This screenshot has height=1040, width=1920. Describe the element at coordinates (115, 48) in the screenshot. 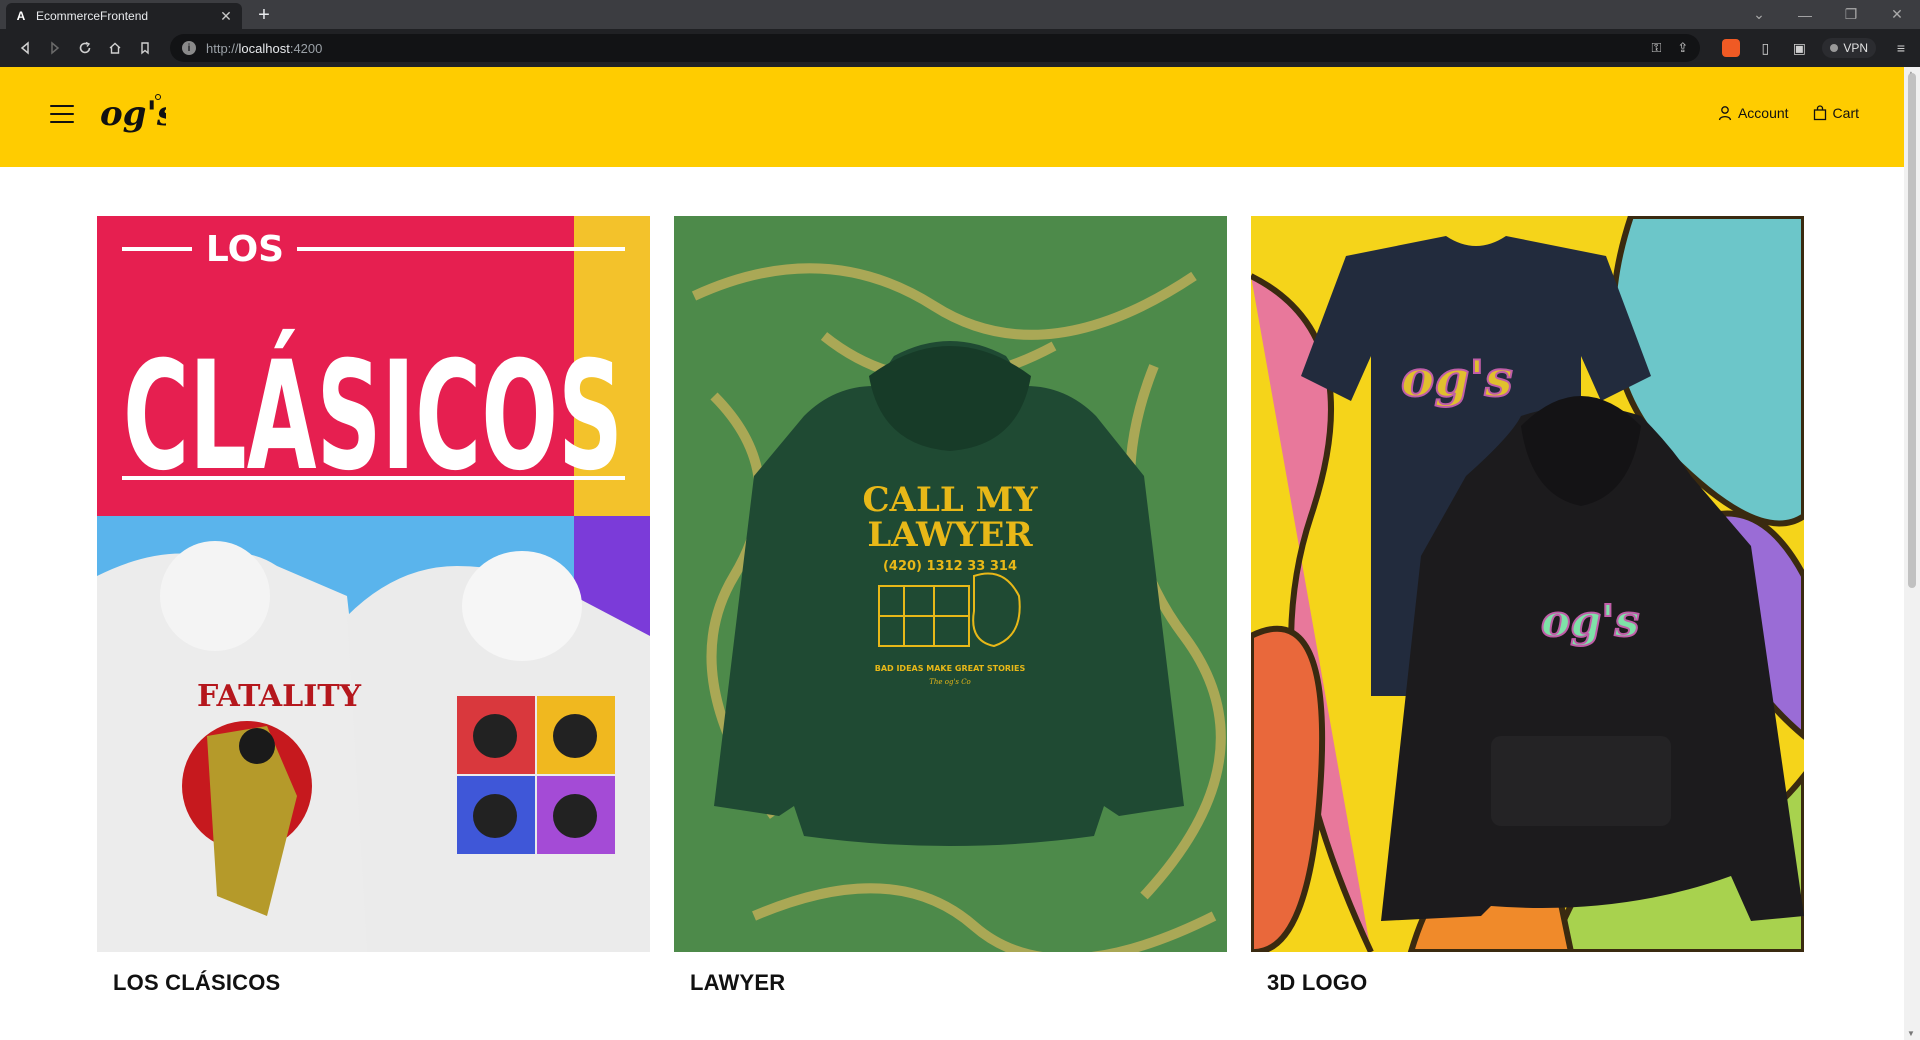

I see `home-icon` at that location.